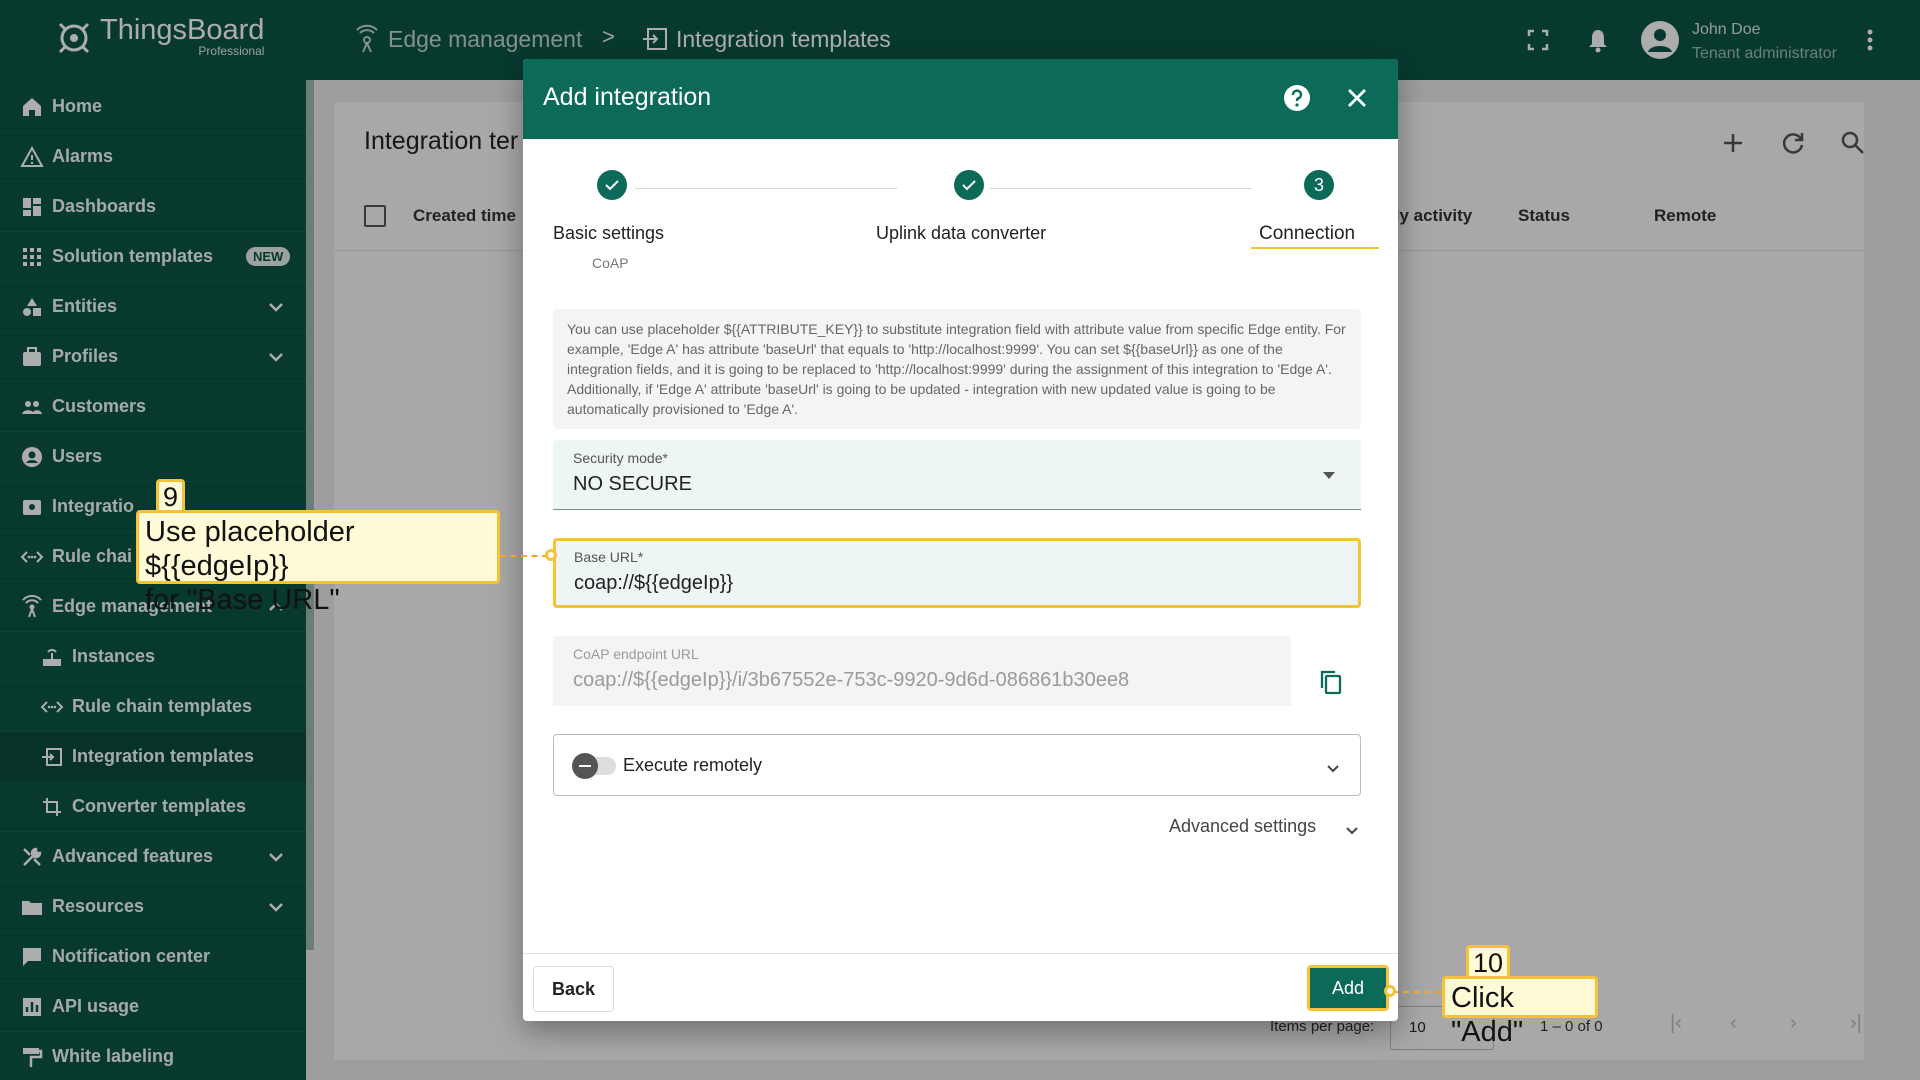 The image size is (1920, 1080). I want to click on step-2-label: Uplink data converter, so click(961, 233).